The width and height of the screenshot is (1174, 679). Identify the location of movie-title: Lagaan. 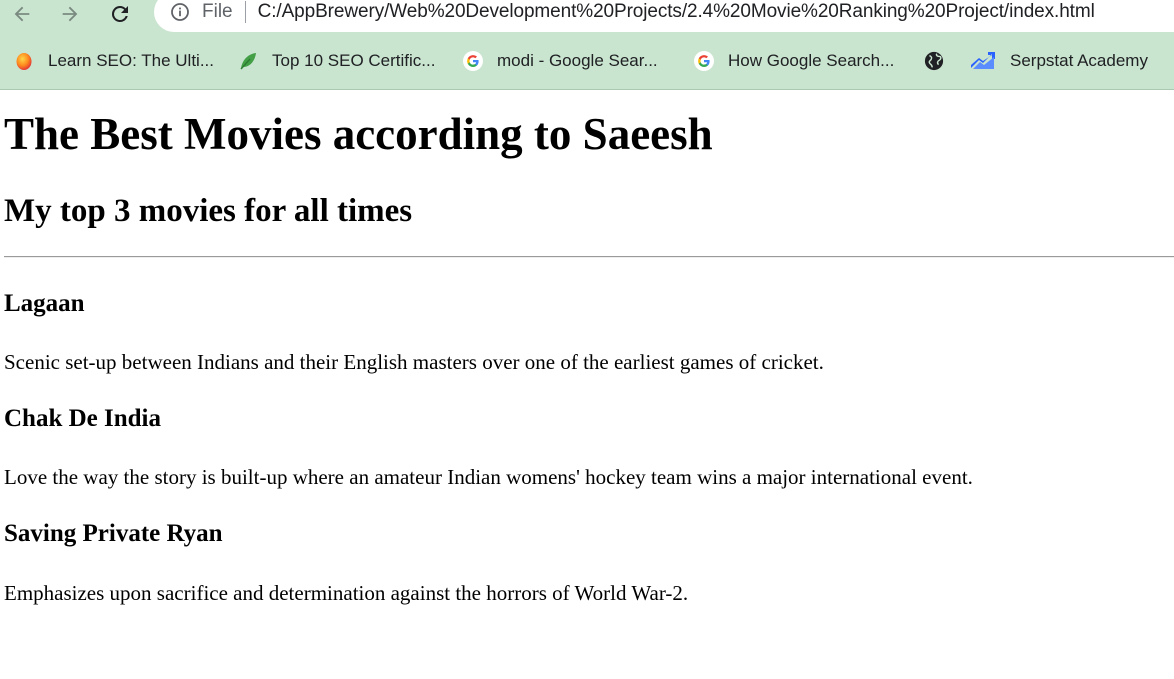
(44, 303).